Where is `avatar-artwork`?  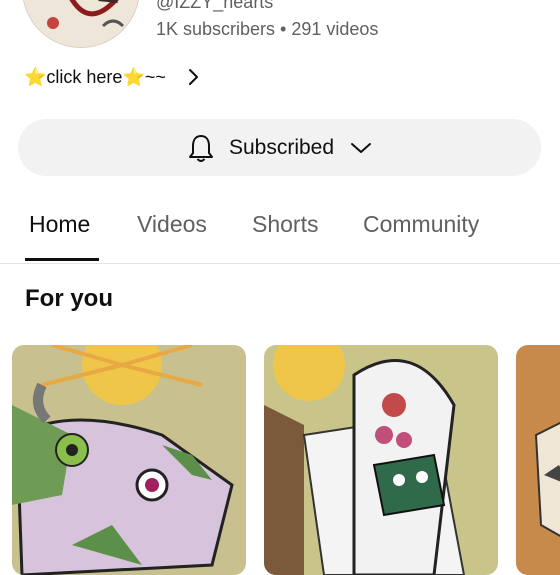
avatar-artwork is located at coordinates (81, 23).